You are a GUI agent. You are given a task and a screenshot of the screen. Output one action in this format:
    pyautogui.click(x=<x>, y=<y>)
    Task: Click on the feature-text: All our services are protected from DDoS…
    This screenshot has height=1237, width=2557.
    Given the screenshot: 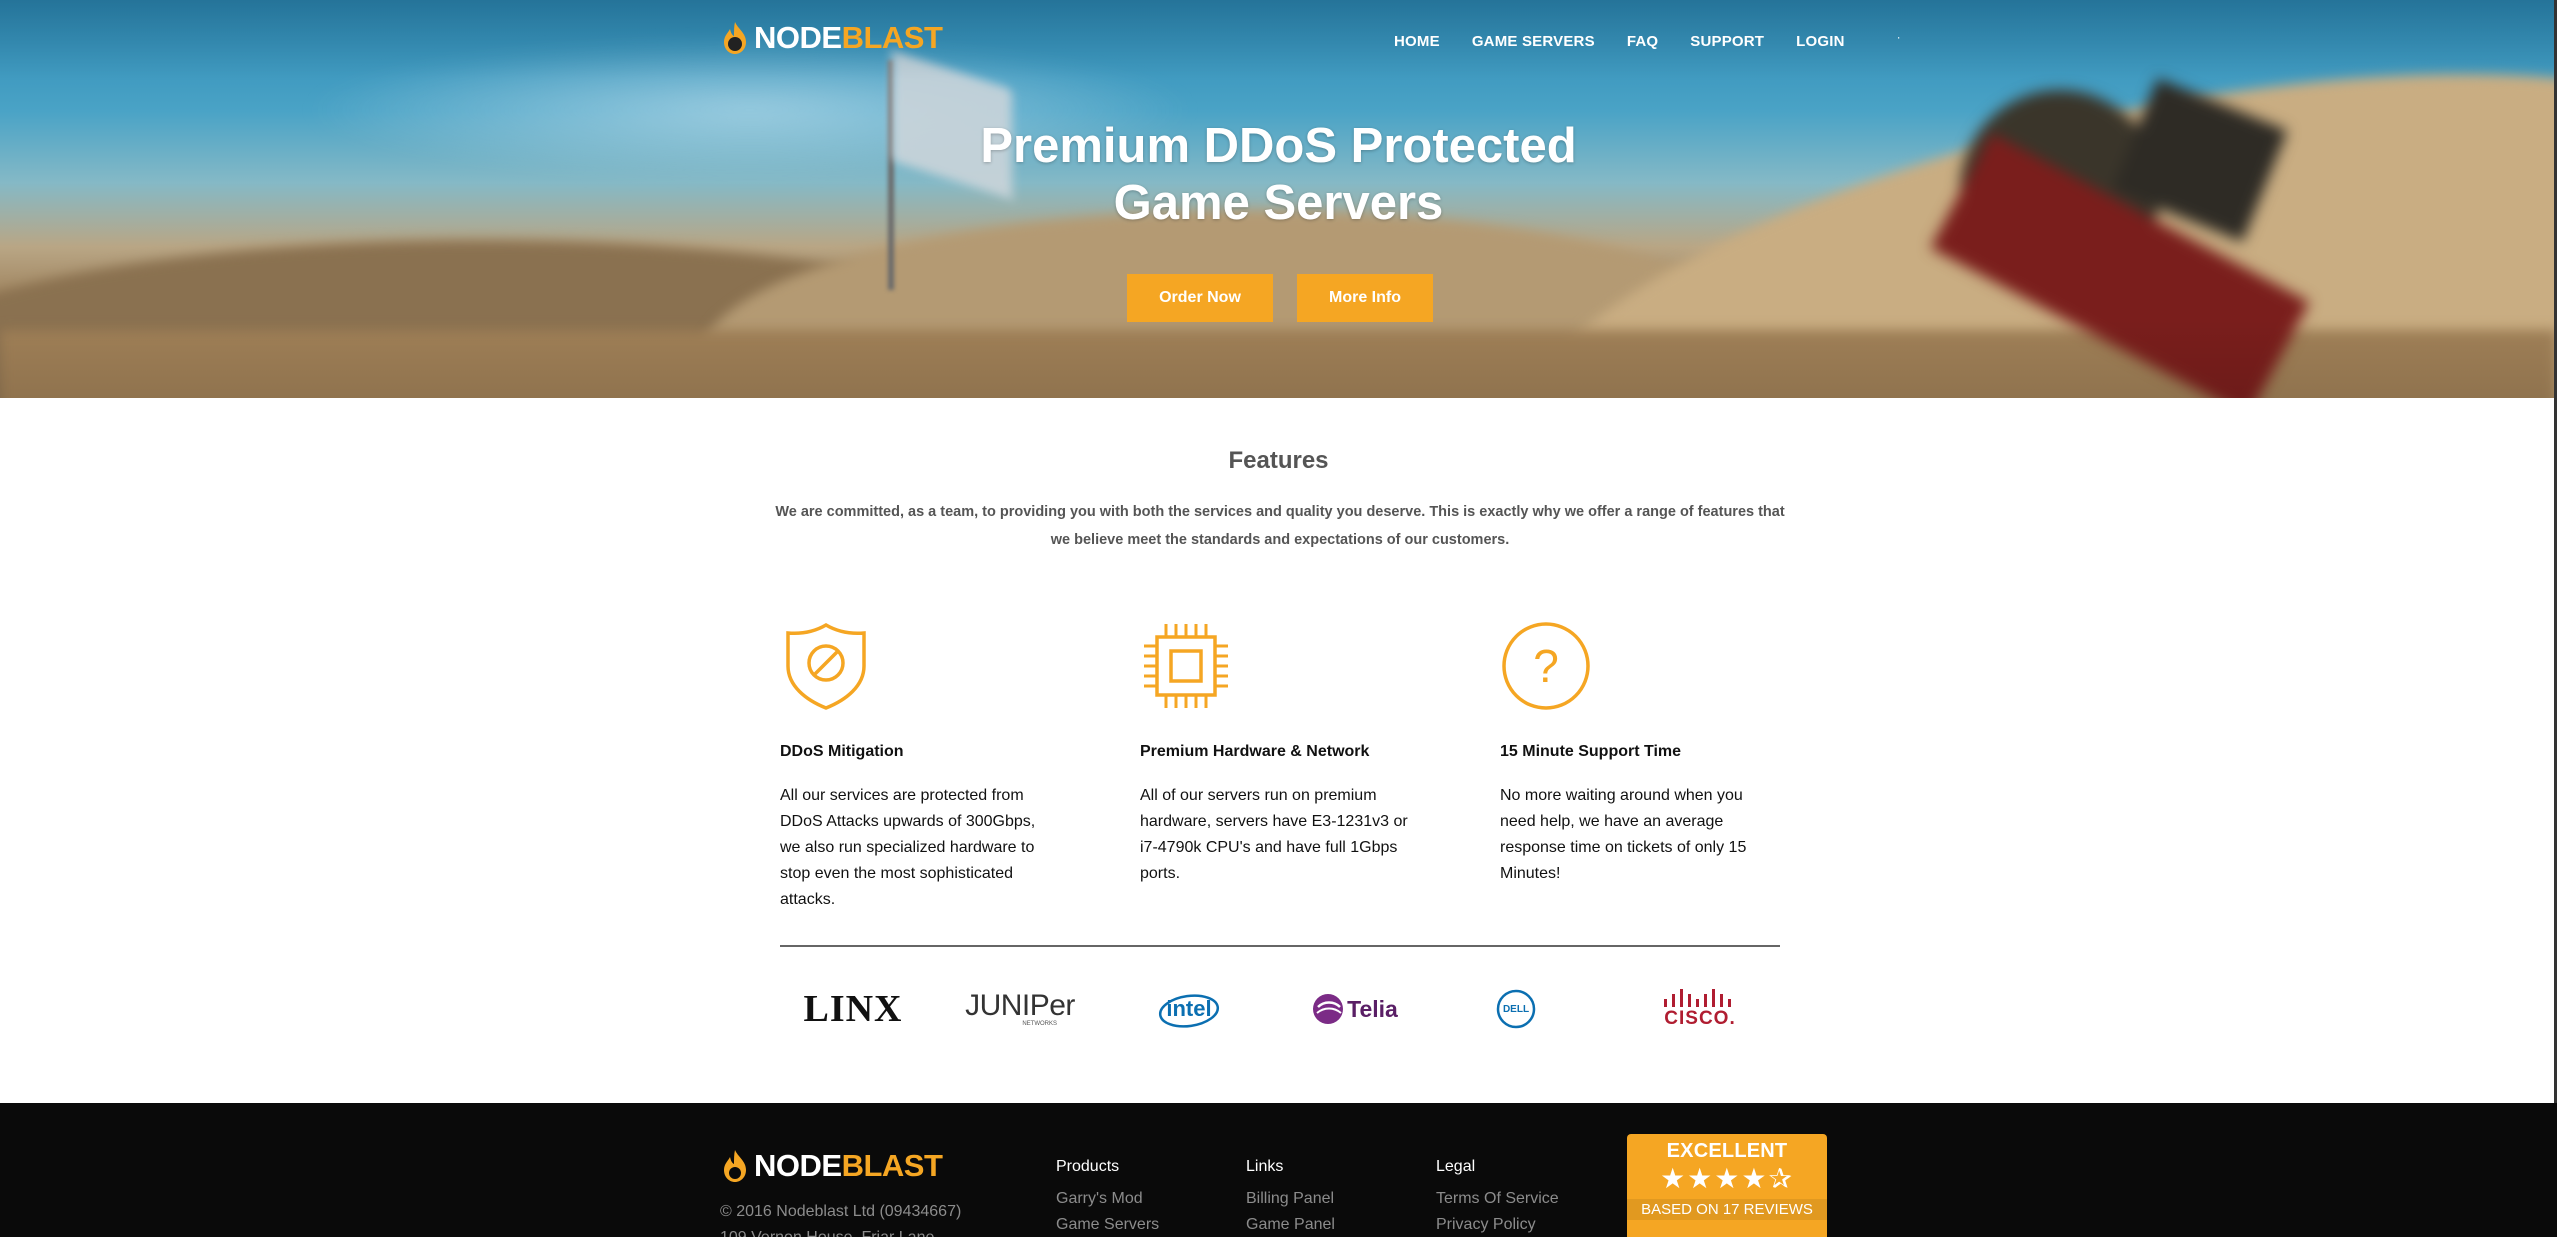 What is the action you would take?
    pyautogui.click(x=908, y=847)
    